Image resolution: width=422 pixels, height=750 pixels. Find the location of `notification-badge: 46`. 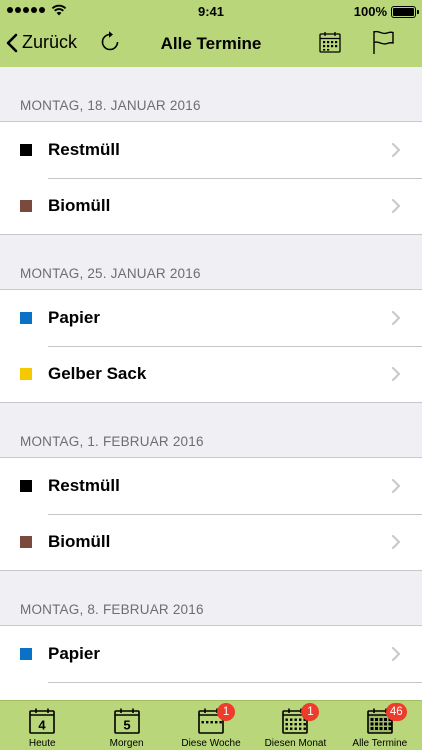

notification-badge: 46 is located at coordinates (396, 712).